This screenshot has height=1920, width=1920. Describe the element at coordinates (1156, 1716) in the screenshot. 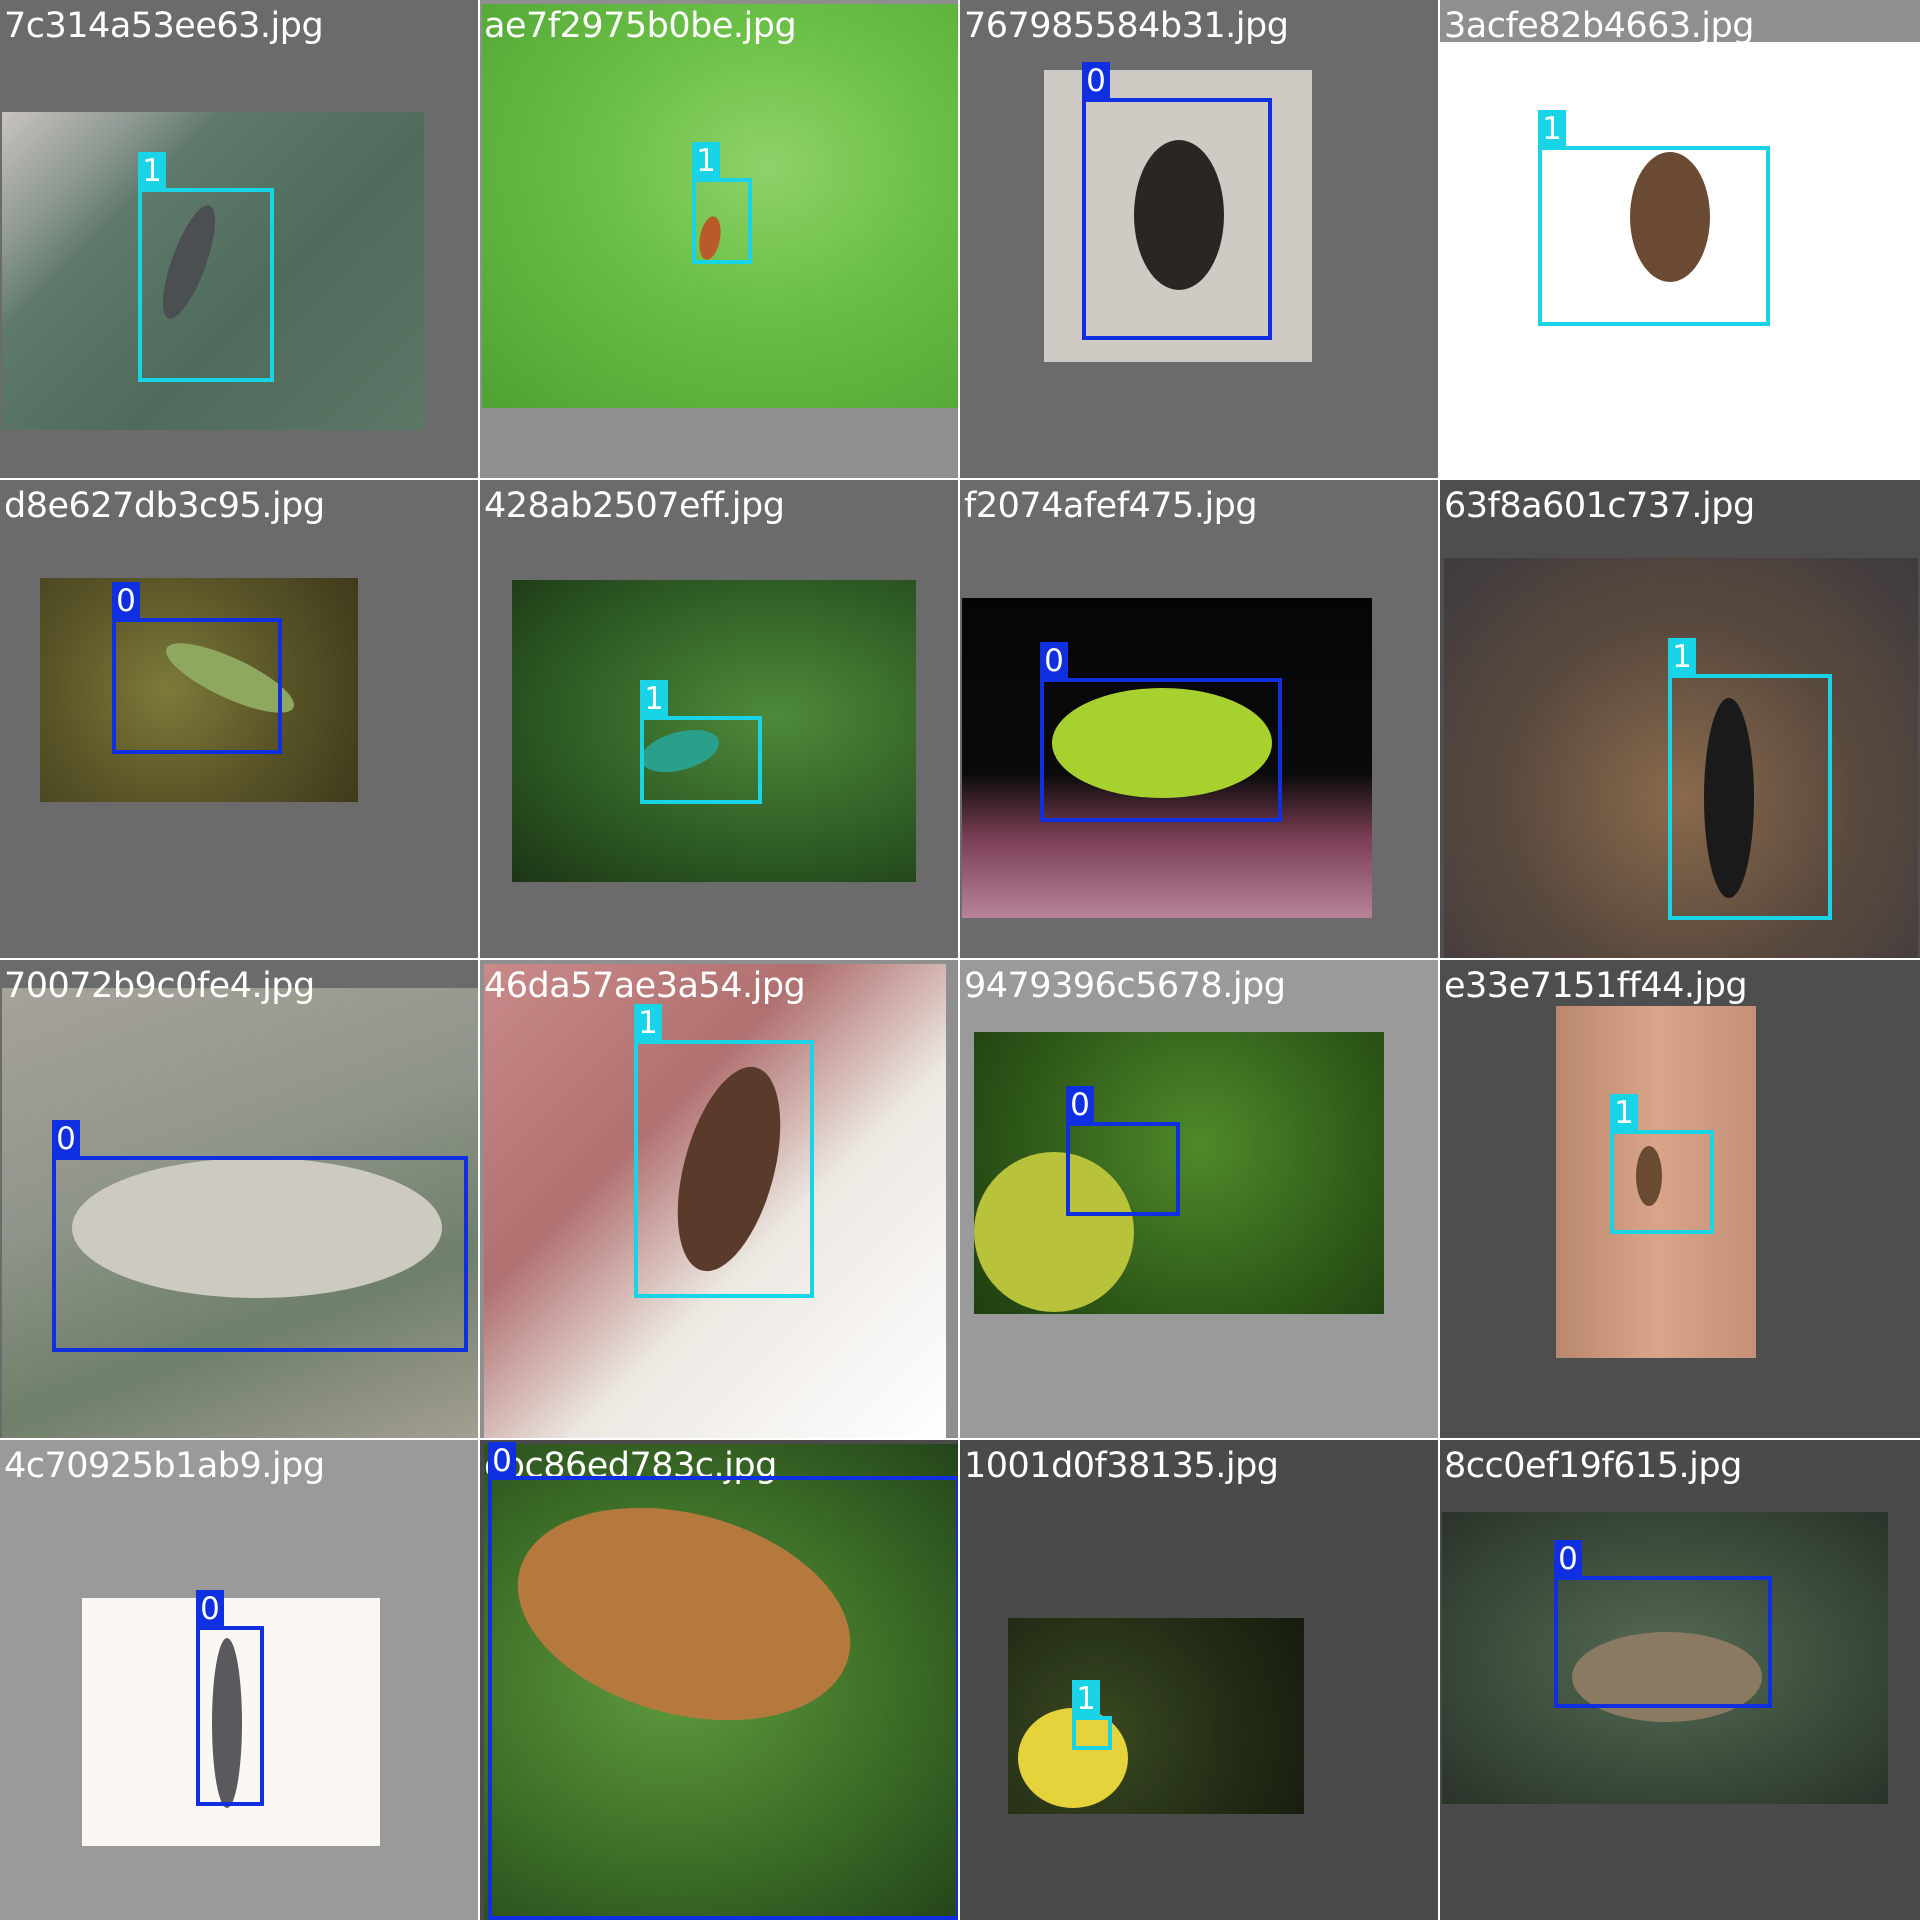

I see `photo` at that location.